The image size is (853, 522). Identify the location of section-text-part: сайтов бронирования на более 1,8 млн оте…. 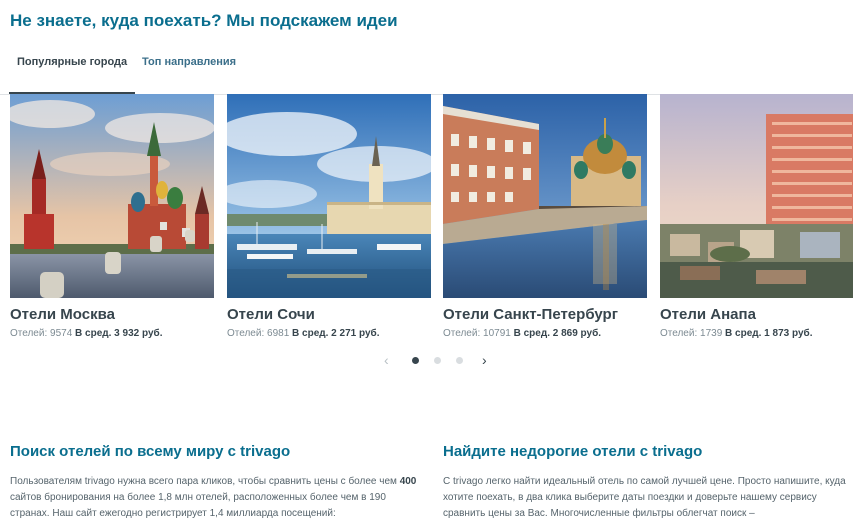
(198, 505).